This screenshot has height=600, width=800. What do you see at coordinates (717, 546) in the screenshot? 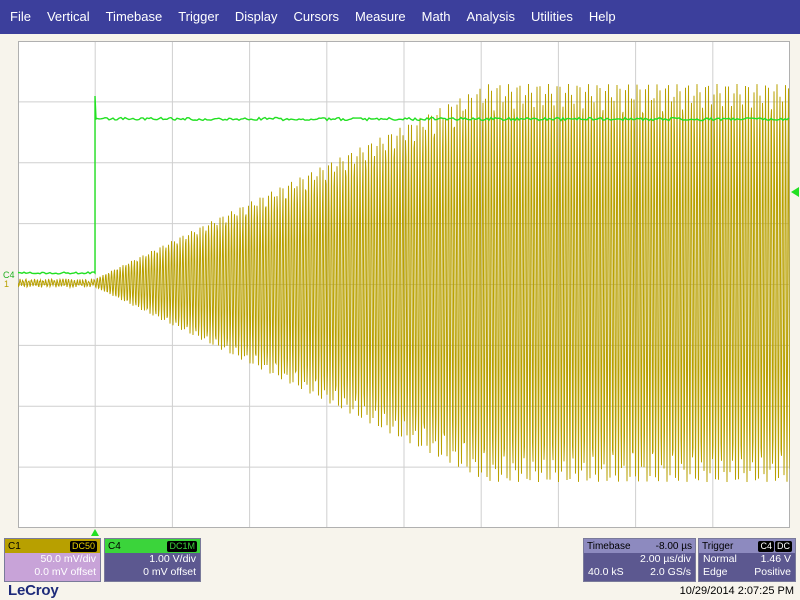
I see `trigger-label: Trigger` at bounding box center [717, 546].